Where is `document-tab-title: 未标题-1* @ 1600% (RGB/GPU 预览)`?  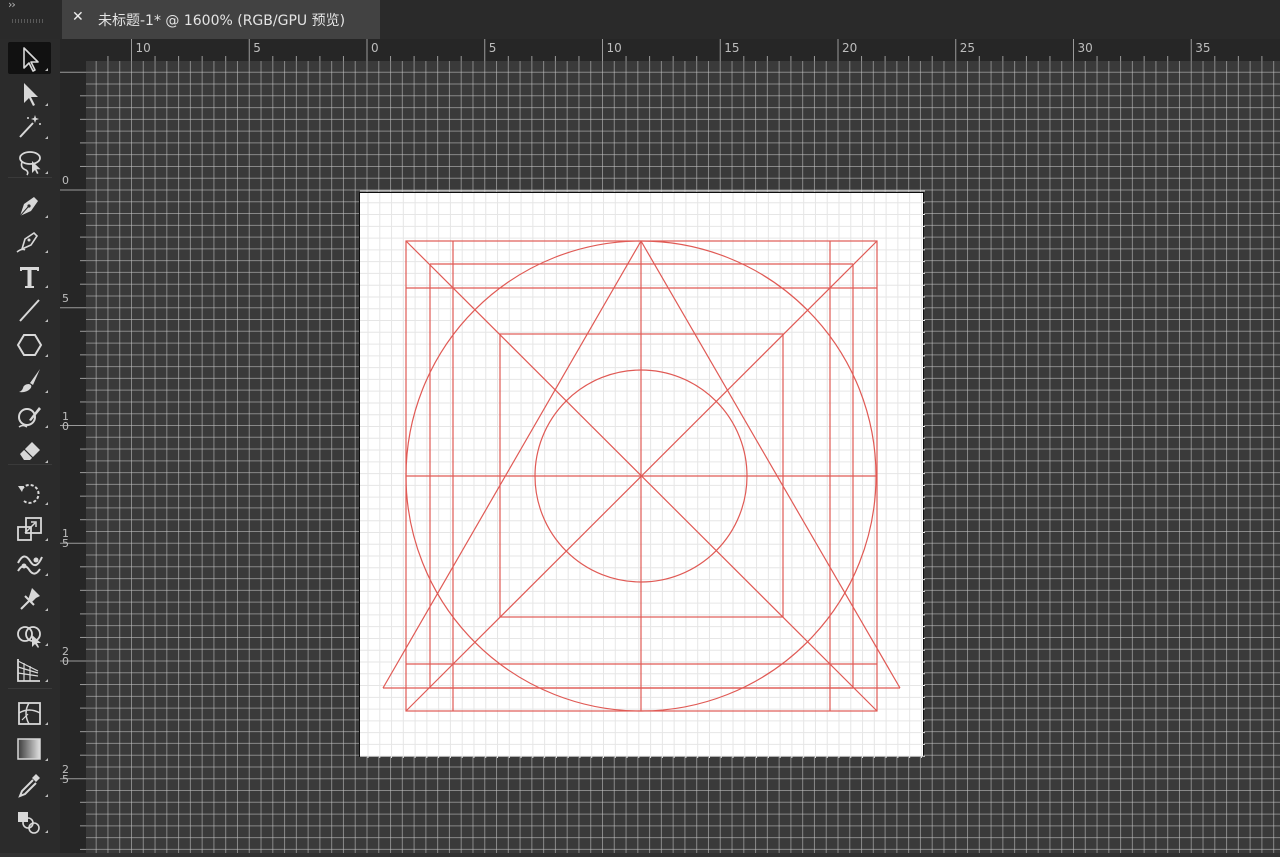
document-tab-title: 未标题-1* @ 1600% (RGB/GPU 预览) is located at coordinates (222, 21).